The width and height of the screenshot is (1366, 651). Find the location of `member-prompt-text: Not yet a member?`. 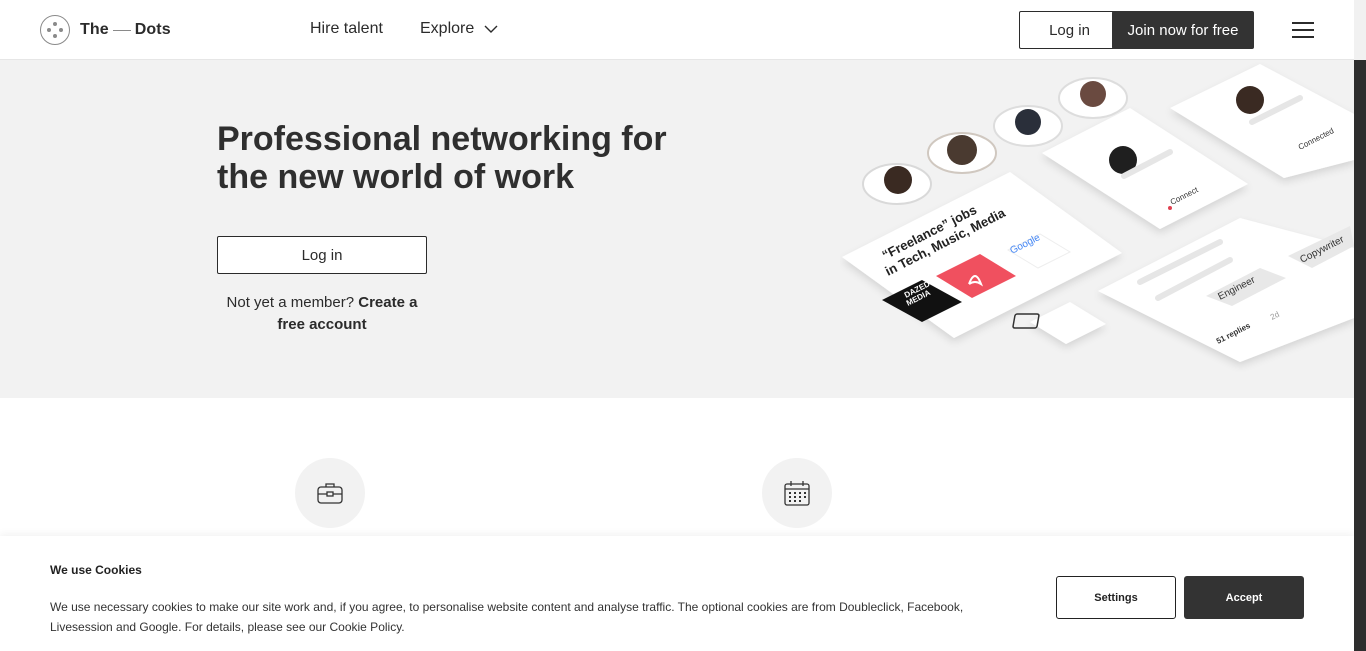

member-prompt-text: Not yet a member? is located at coordinates (290, 302).